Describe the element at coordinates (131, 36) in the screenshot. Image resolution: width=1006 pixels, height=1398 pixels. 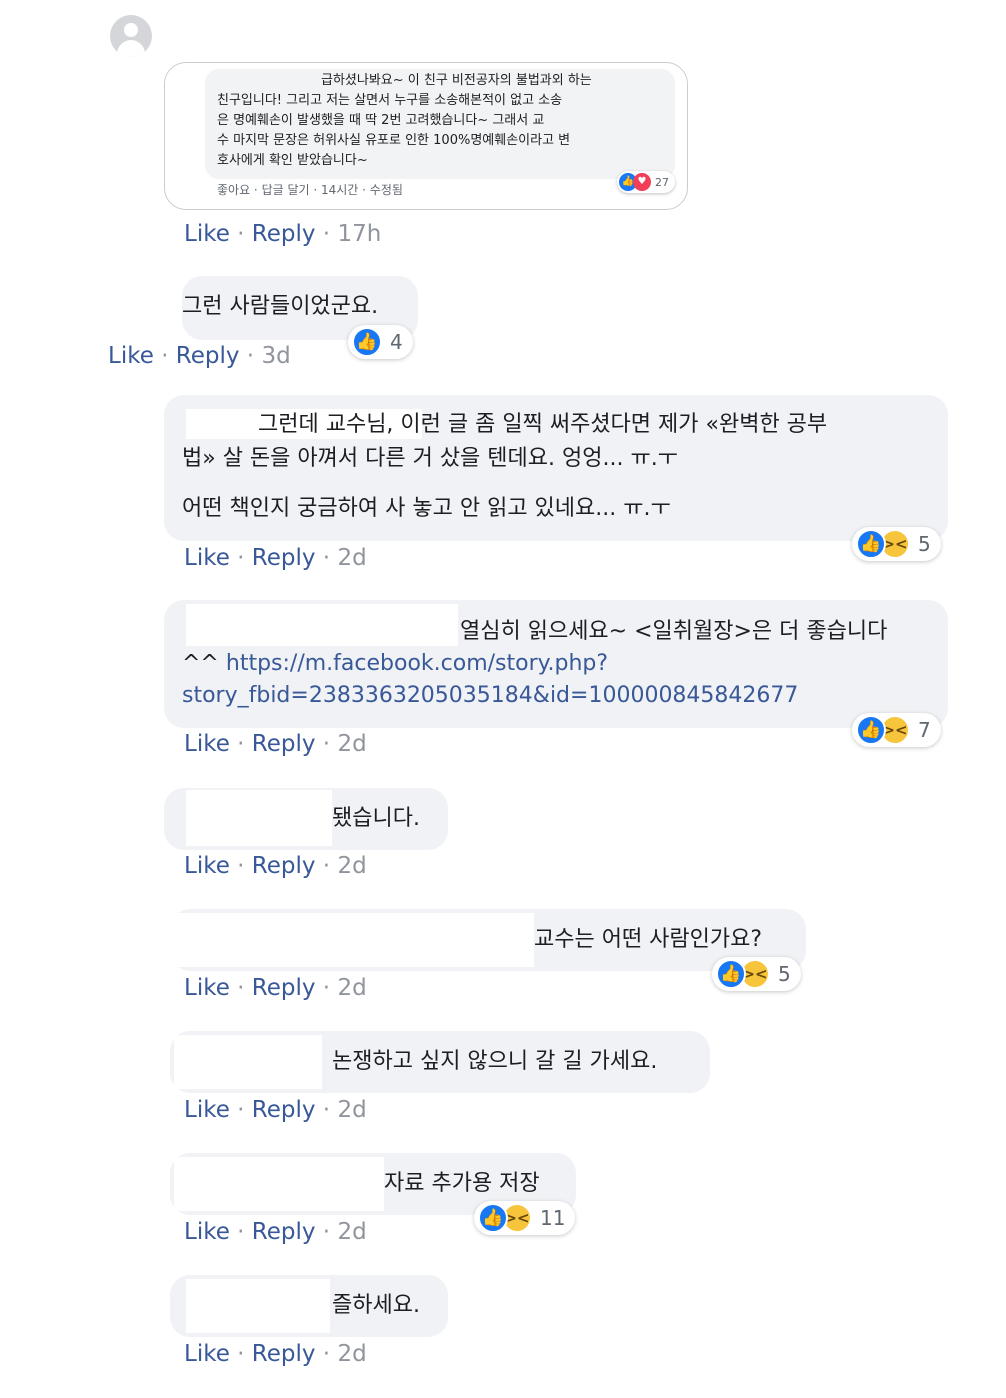
I see `avatar` at that location.